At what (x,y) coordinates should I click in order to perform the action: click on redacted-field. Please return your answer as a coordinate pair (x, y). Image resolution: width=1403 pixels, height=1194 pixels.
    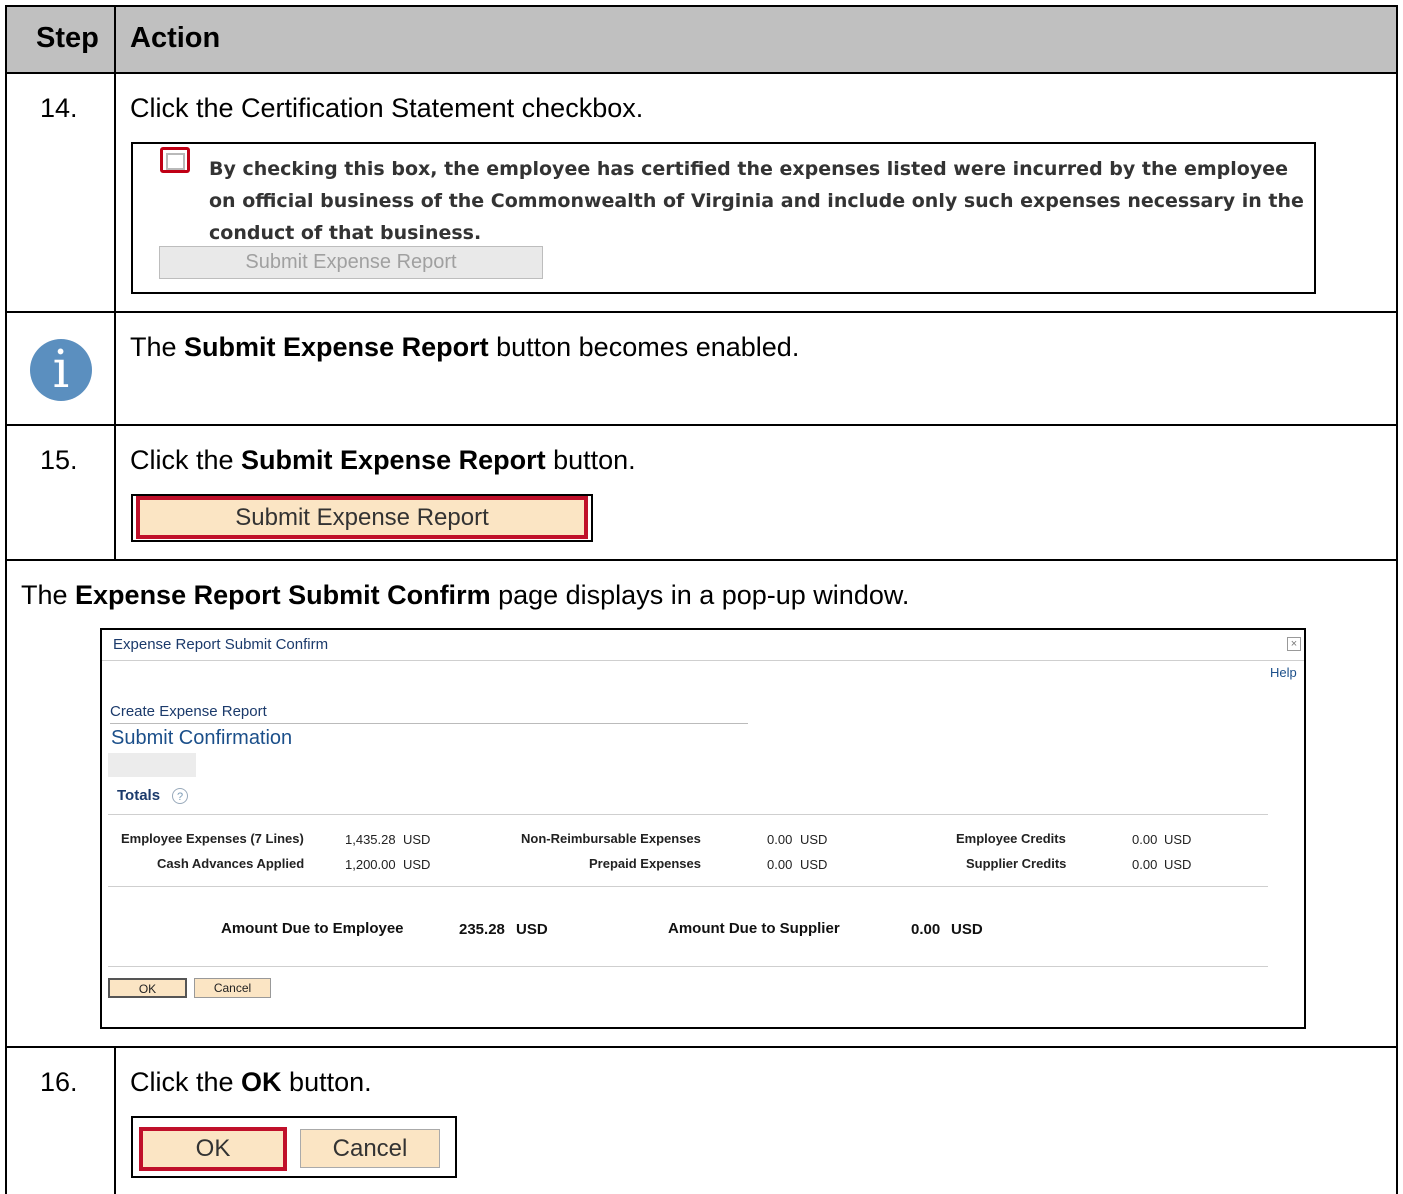
    Looking at the image, I should click on (152, 765).